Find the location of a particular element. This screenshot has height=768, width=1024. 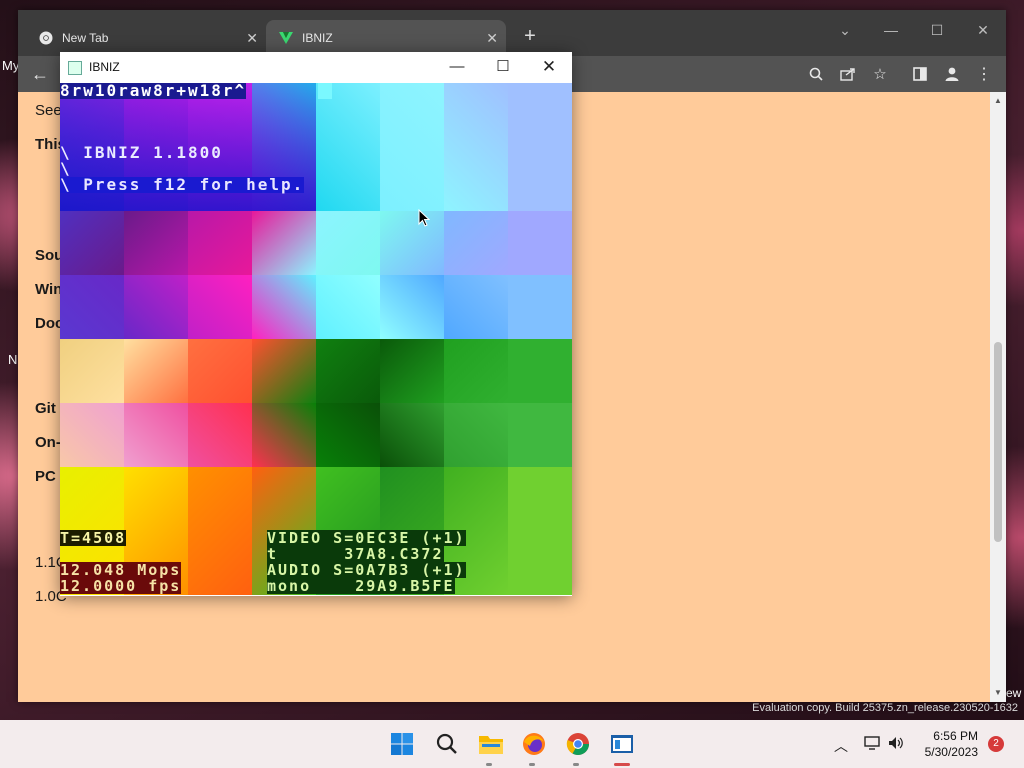

code-editor-line: 8rw10raw8r+w18r^ is located at coordinates (153, 91).